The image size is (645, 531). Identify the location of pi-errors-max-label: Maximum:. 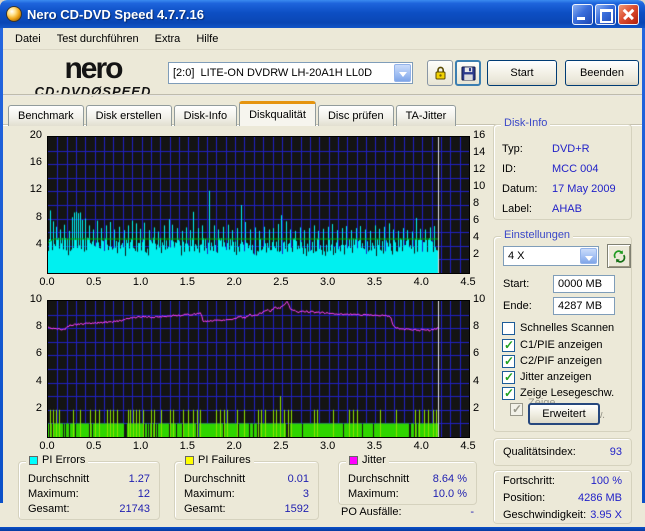
(53, 493).